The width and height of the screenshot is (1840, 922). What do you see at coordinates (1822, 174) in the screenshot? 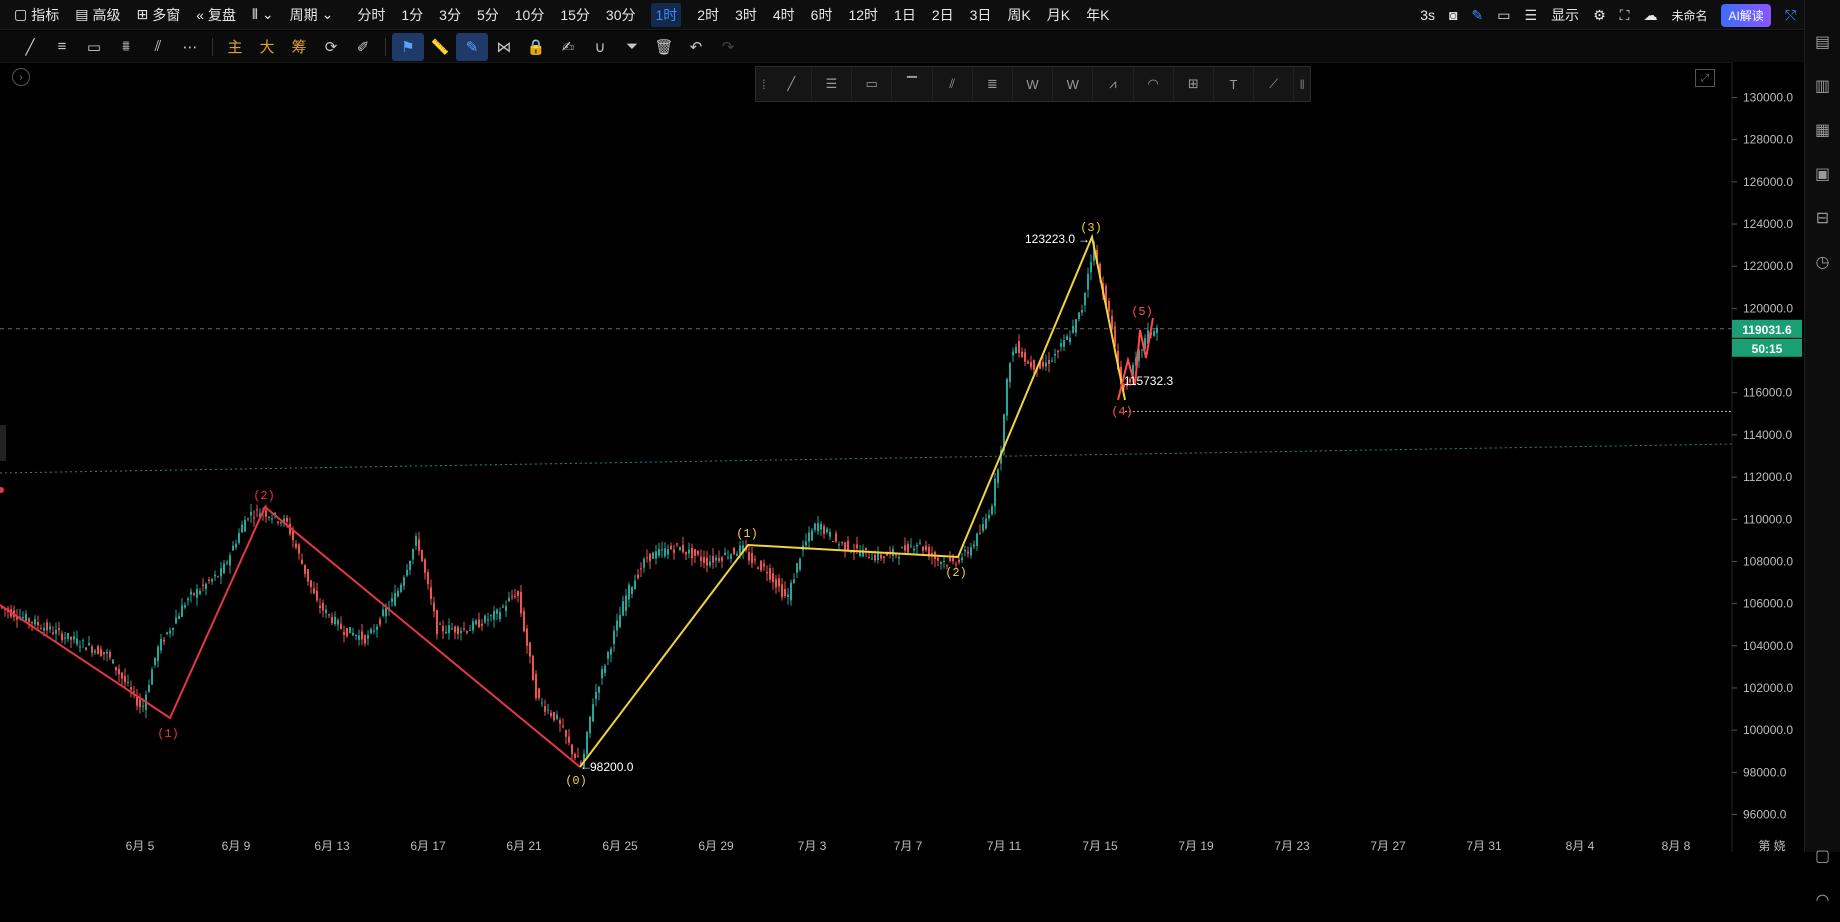
I see `monitor-icon: ▣` at bounding box center [1822, 174].